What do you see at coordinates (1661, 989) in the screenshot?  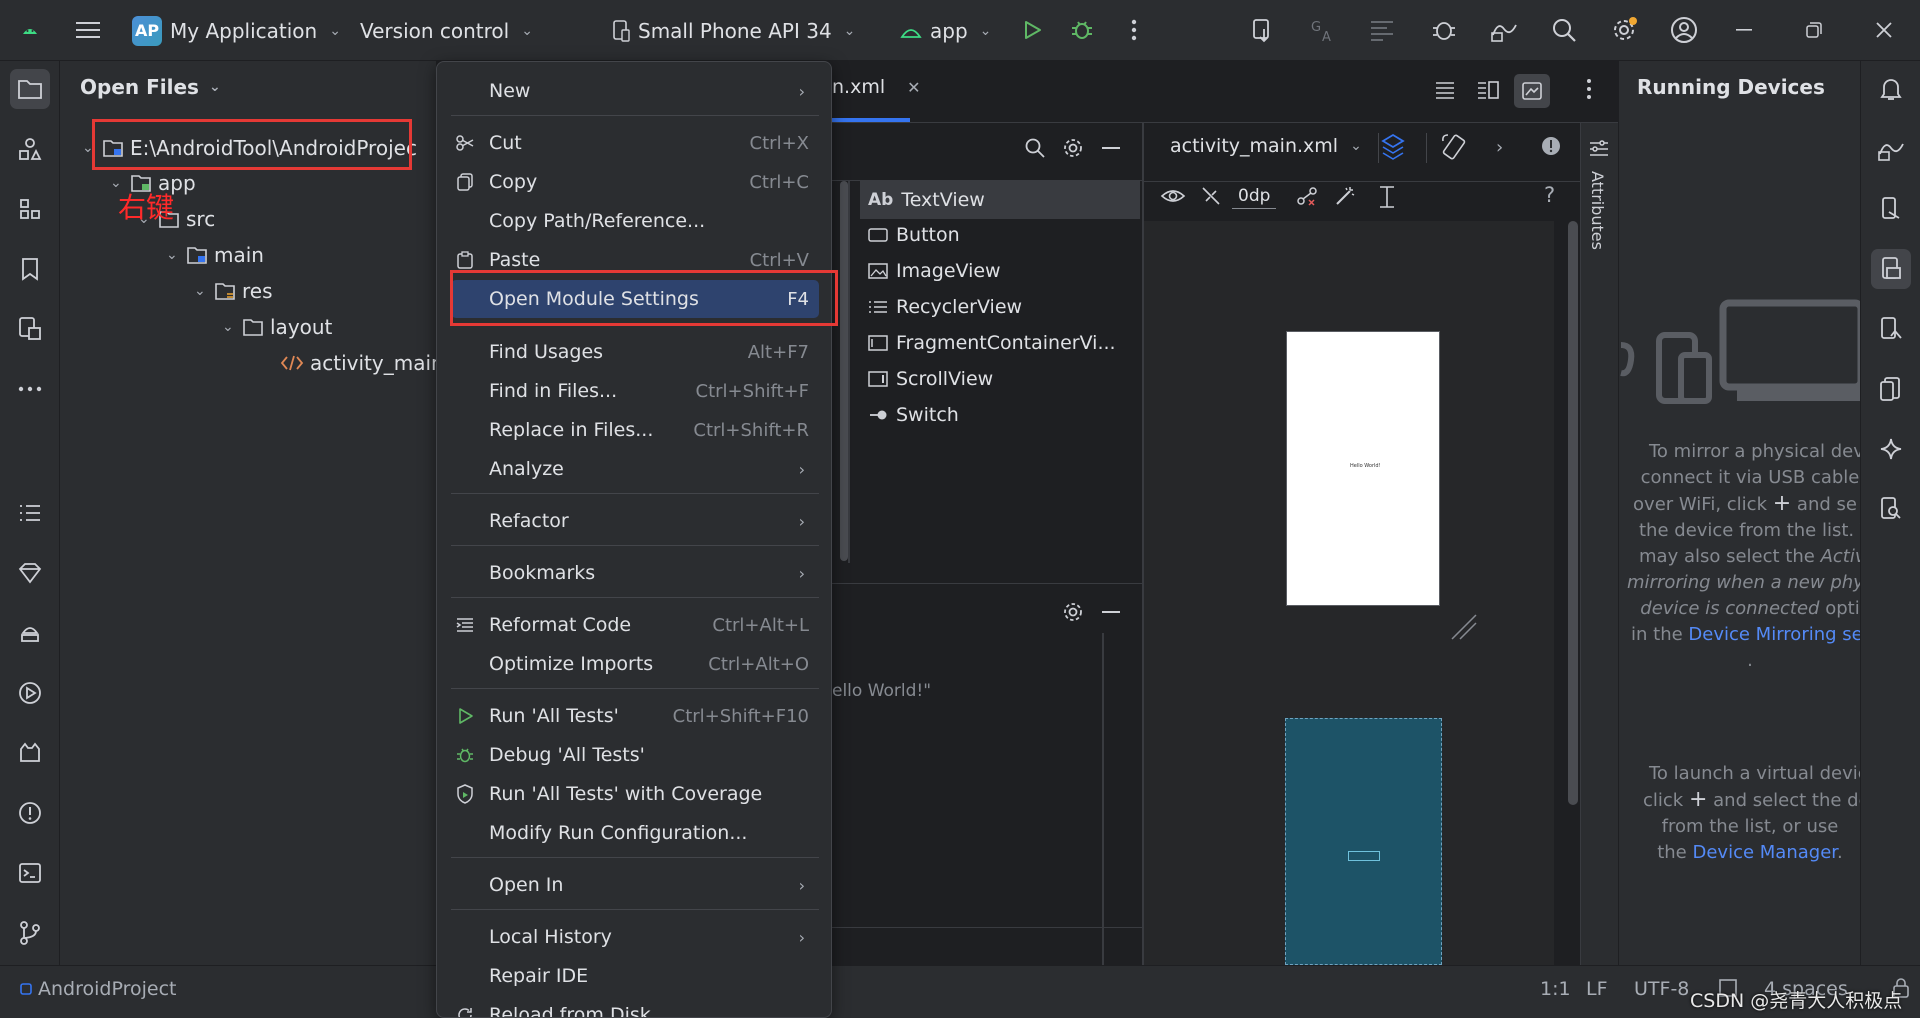 I see `status-encoding: UTF-8` at bounding box center [1661, 989].